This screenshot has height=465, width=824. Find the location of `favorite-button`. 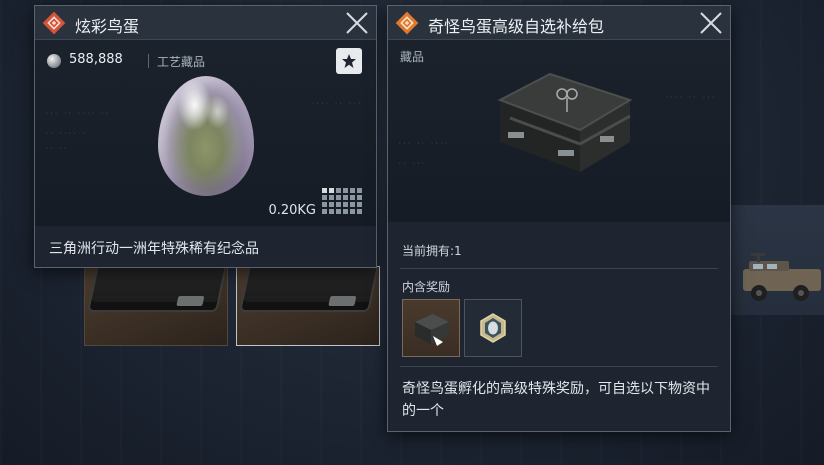

favorite-button is located at coordinates (349, 61).